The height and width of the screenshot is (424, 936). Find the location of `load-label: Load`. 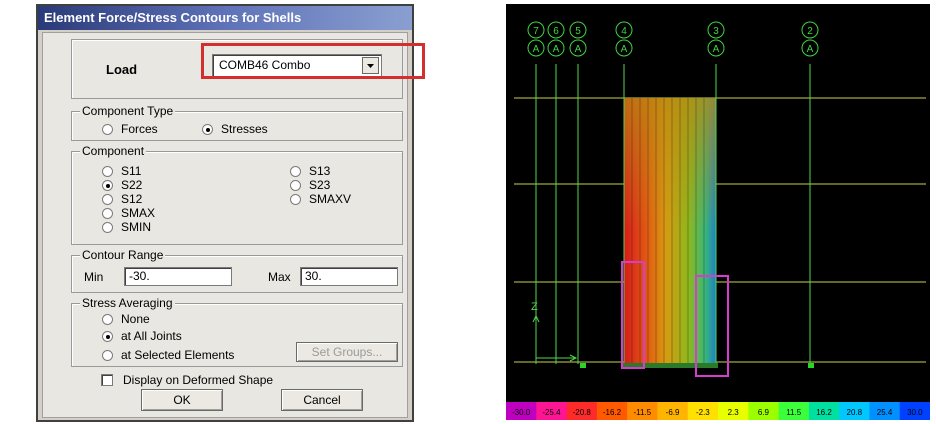

load-label: Load is located at coordinates (122, 69).